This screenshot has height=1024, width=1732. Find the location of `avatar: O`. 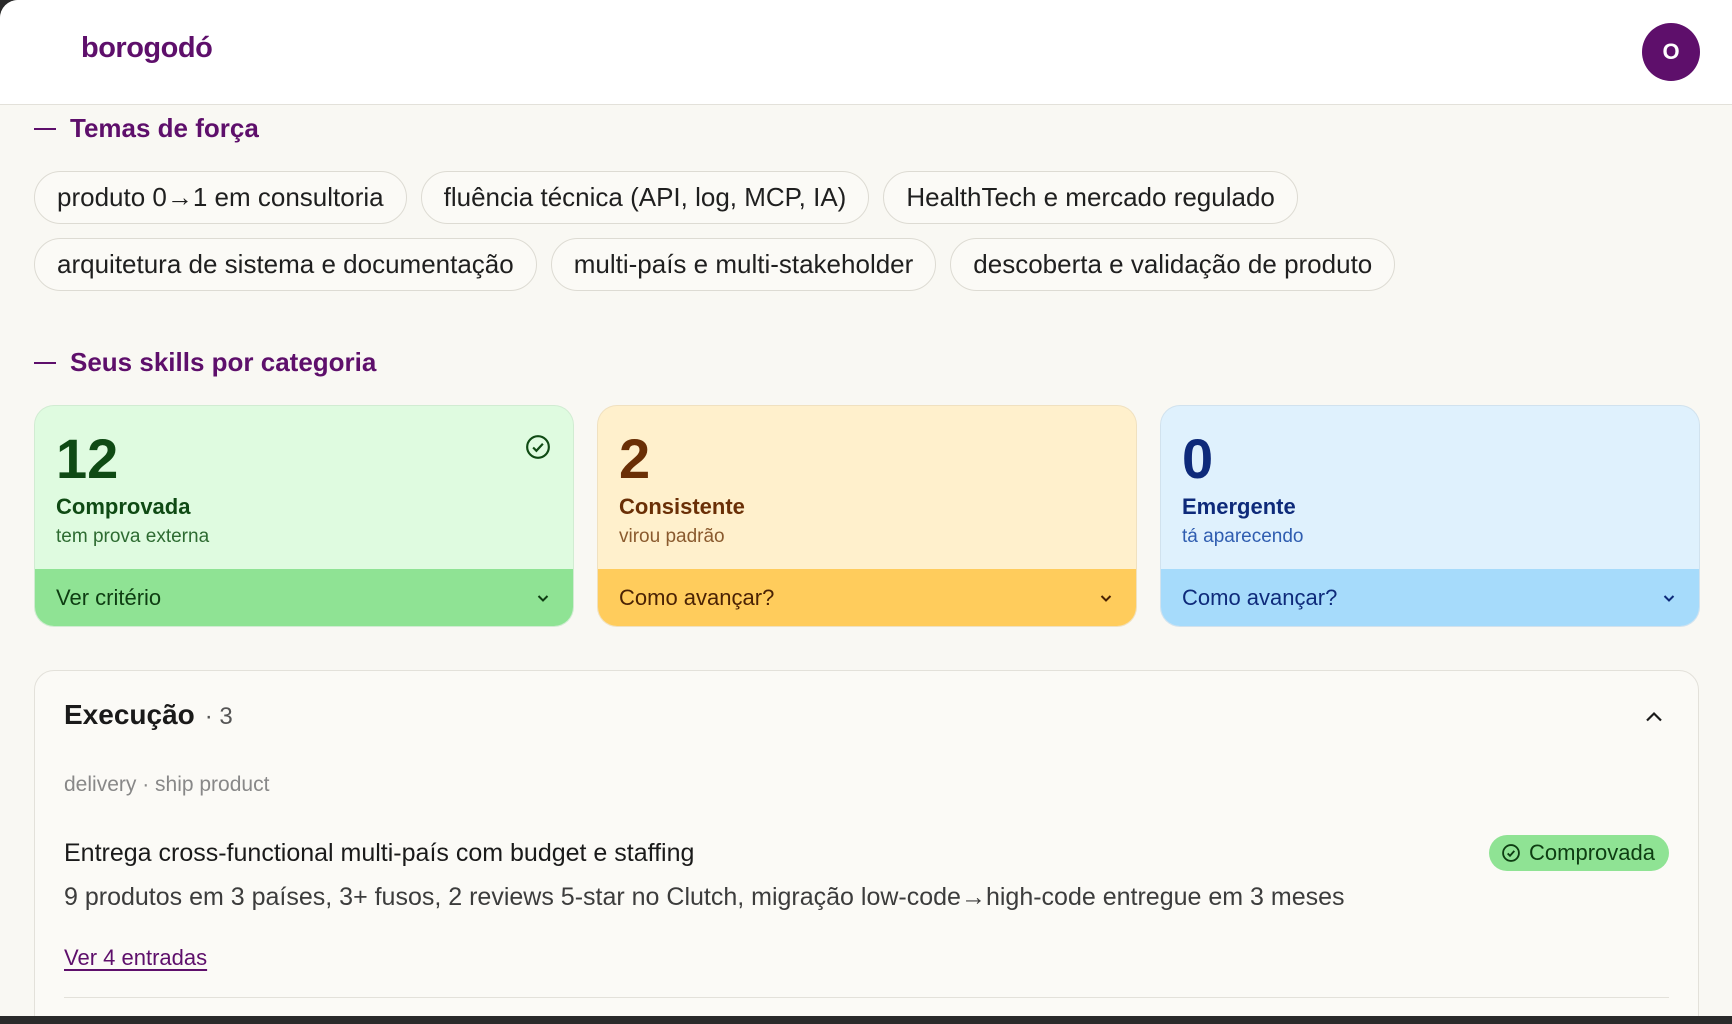

avatar: O is located at coordinates (1671, 52).